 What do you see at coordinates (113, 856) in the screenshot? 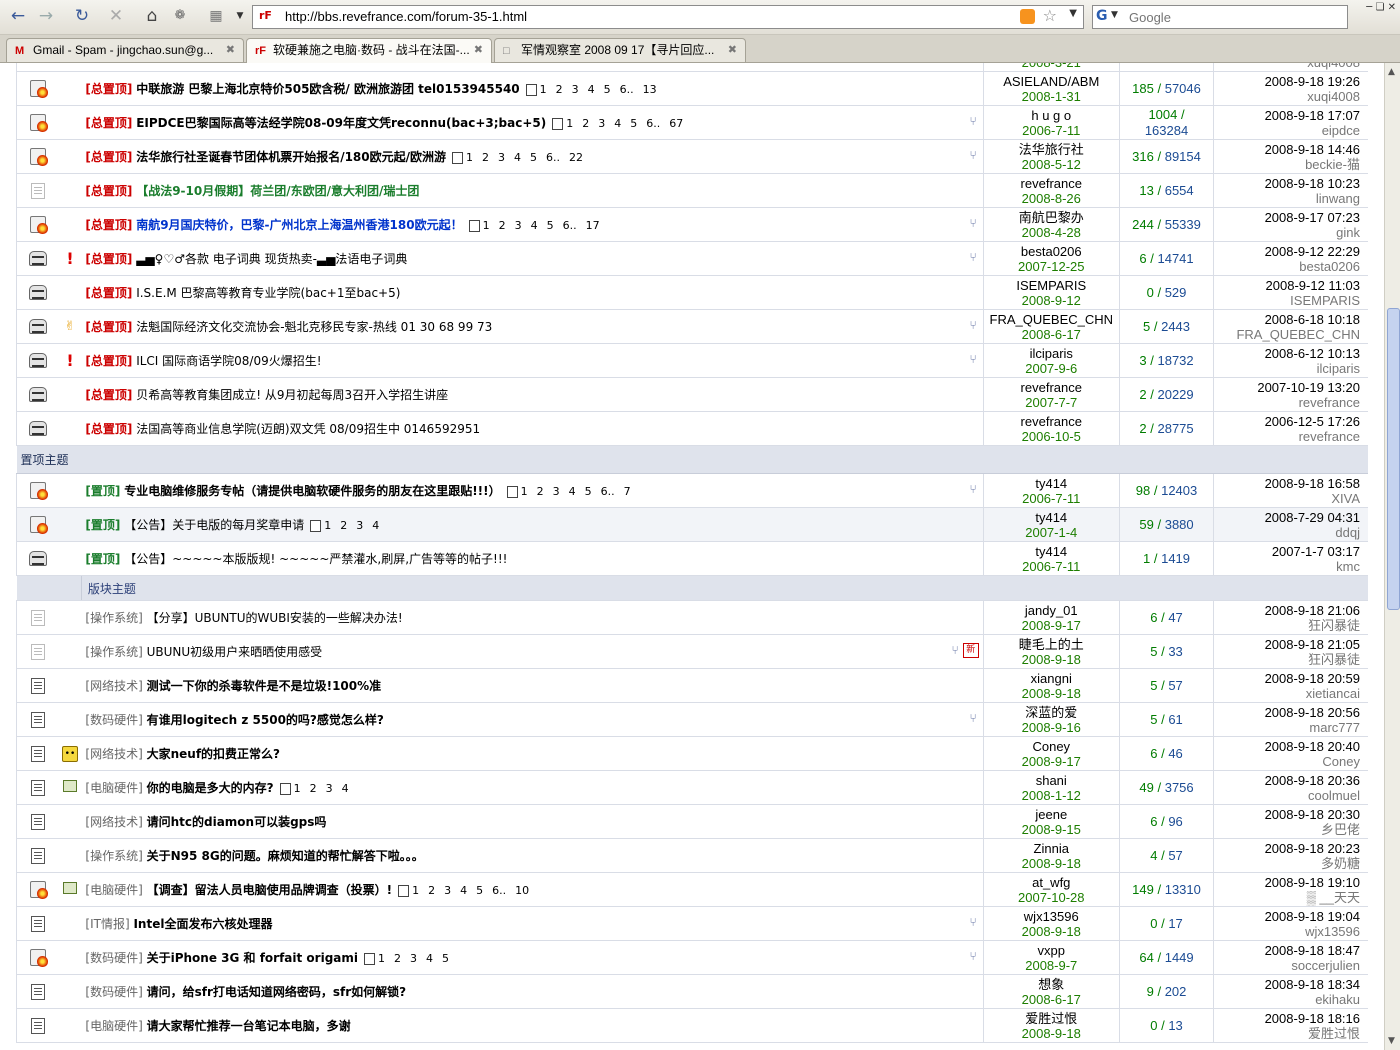
I see `thread-prefix: [操作系统]` at bounding box center [113, 856].